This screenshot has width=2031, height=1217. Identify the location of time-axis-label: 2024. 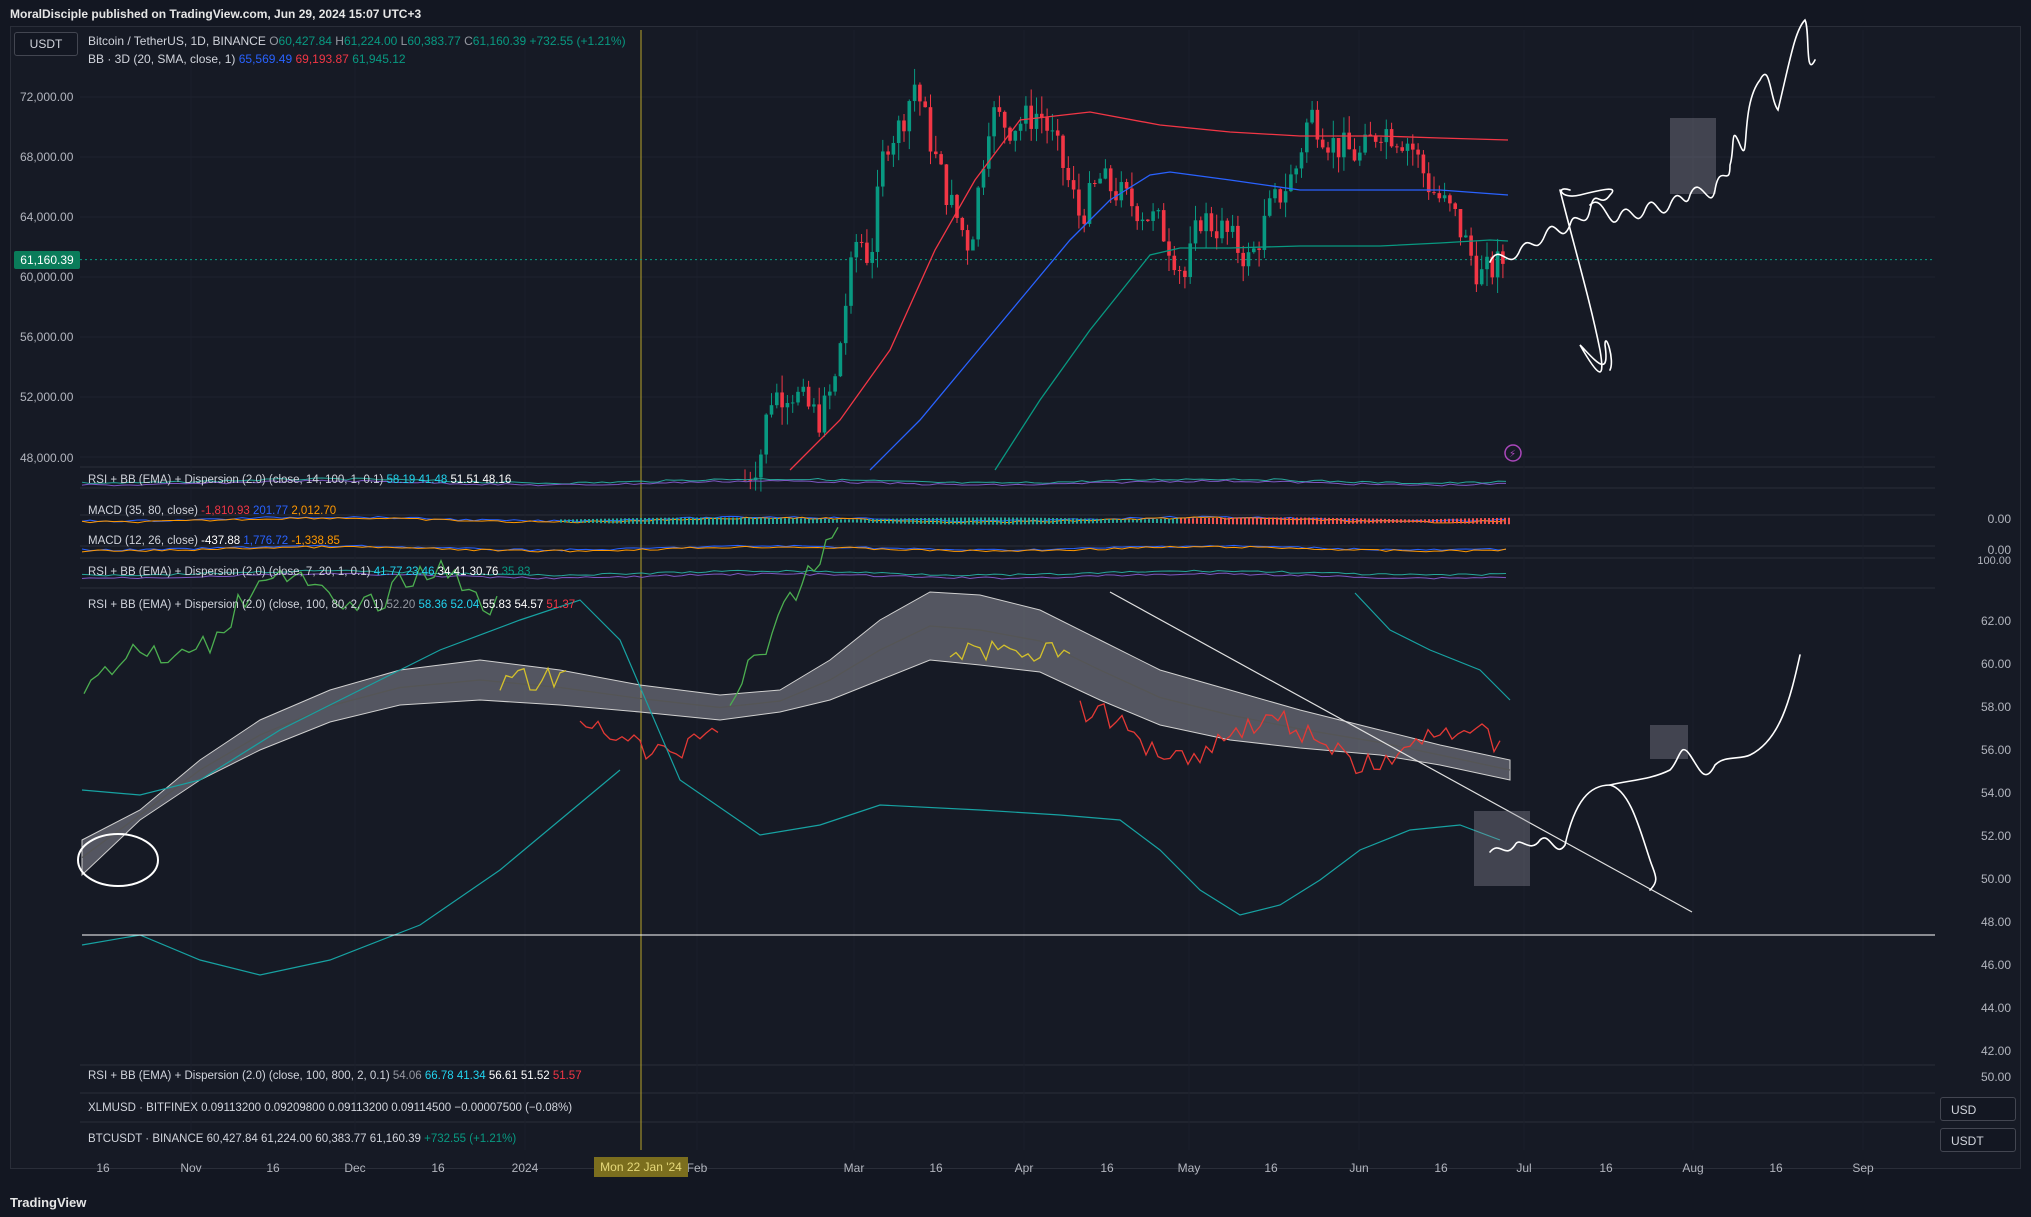
(525, 1168).